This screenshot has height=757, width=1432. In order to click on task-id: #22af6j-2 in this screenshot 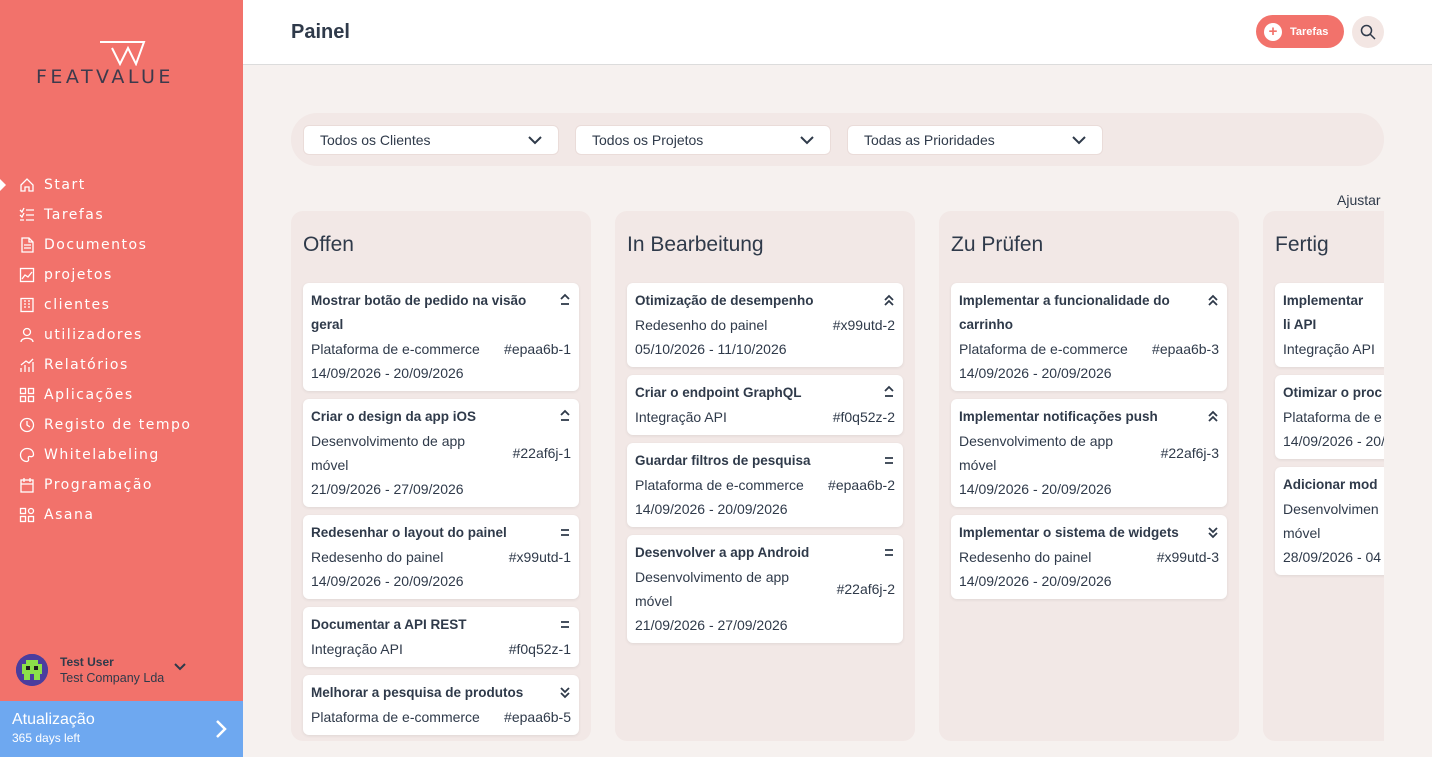, I will do `click(865, 589)`.